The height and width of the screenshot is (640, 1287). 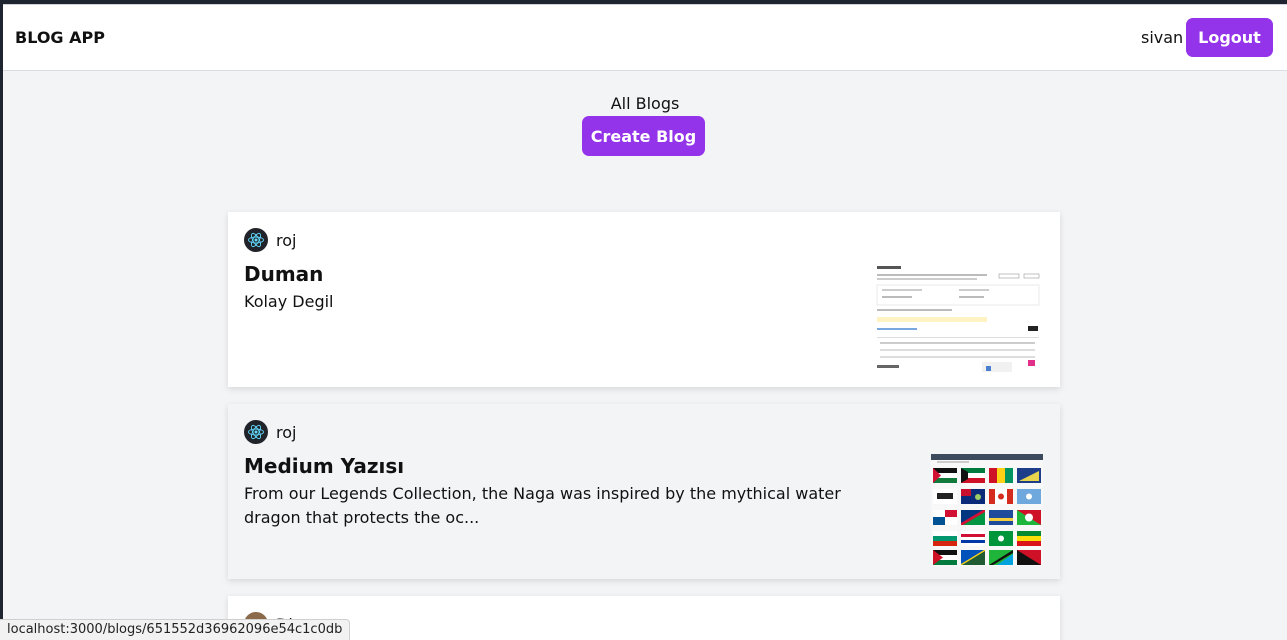 I want to click on flags-thumbnail, so click(x=987, y=510).